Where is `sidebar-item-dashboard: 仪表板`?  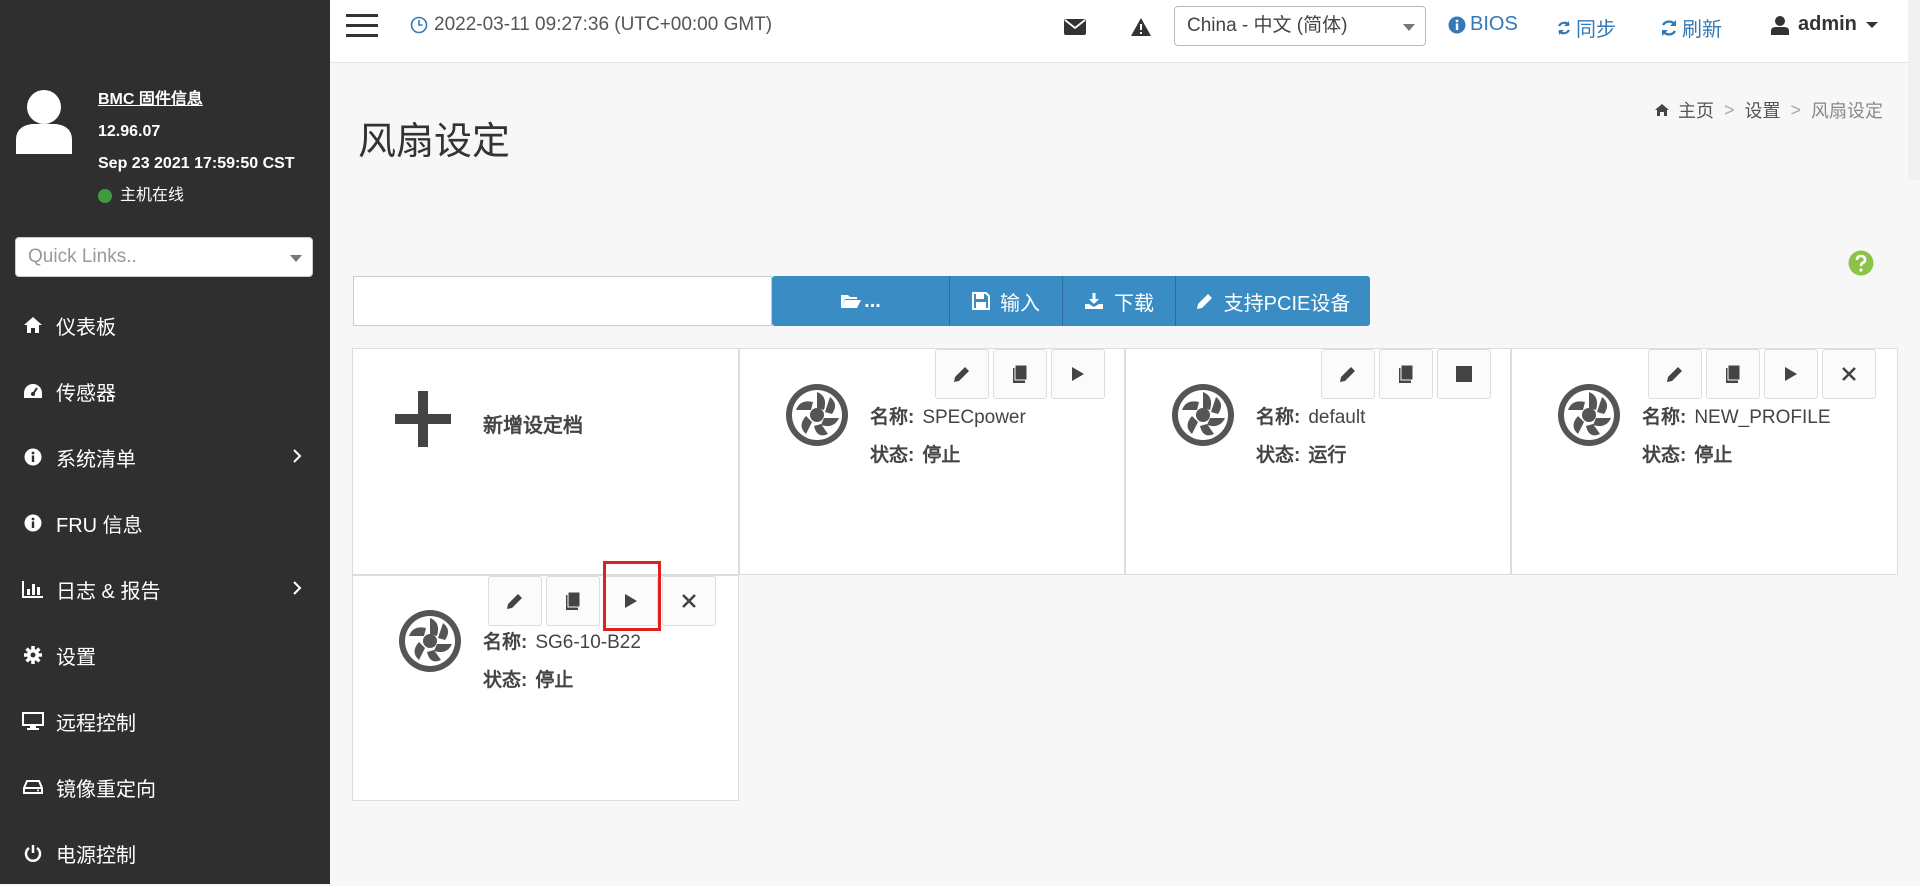
sidebar-item-dashboard: 仪表板 is located at coordinates (165, 325).